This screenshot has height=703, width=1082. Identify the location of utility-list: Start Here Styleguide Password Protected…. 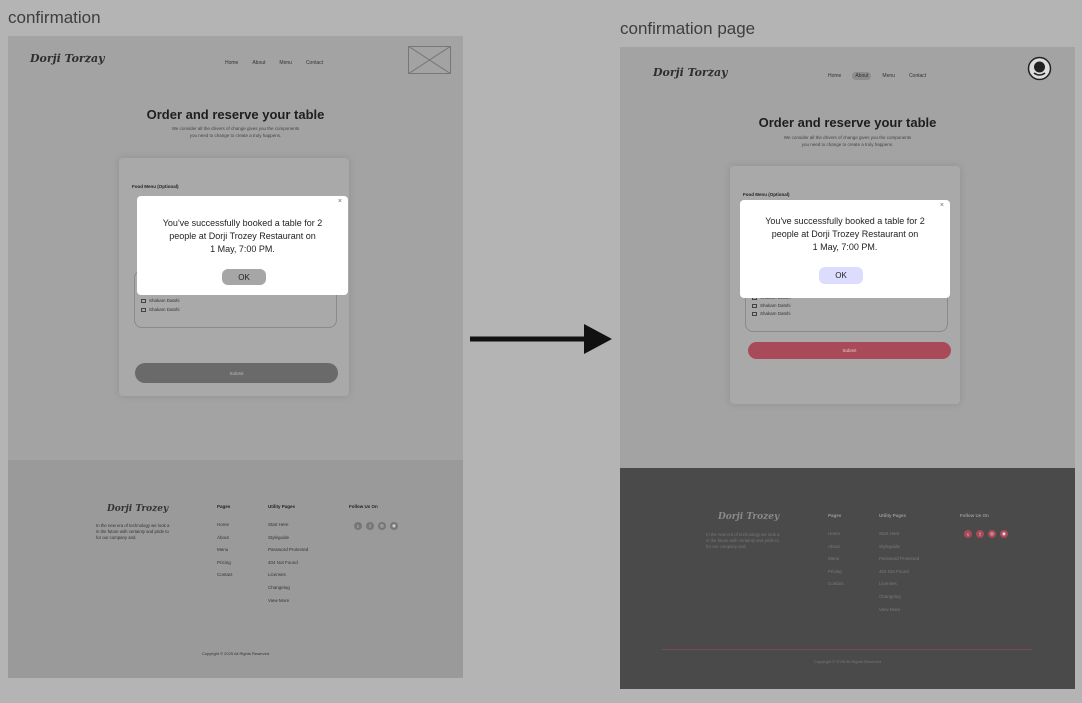
(288, 566).